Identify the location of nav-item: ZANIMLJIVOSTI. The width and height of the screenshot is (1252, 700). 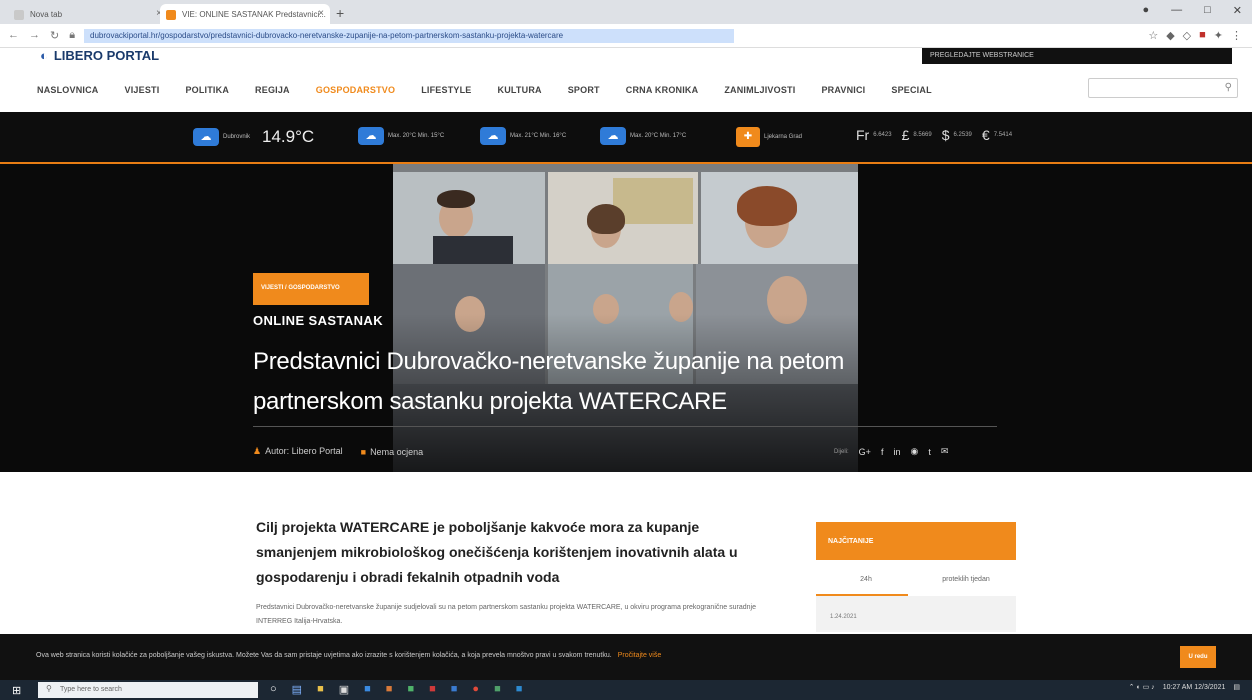
(759, 90).